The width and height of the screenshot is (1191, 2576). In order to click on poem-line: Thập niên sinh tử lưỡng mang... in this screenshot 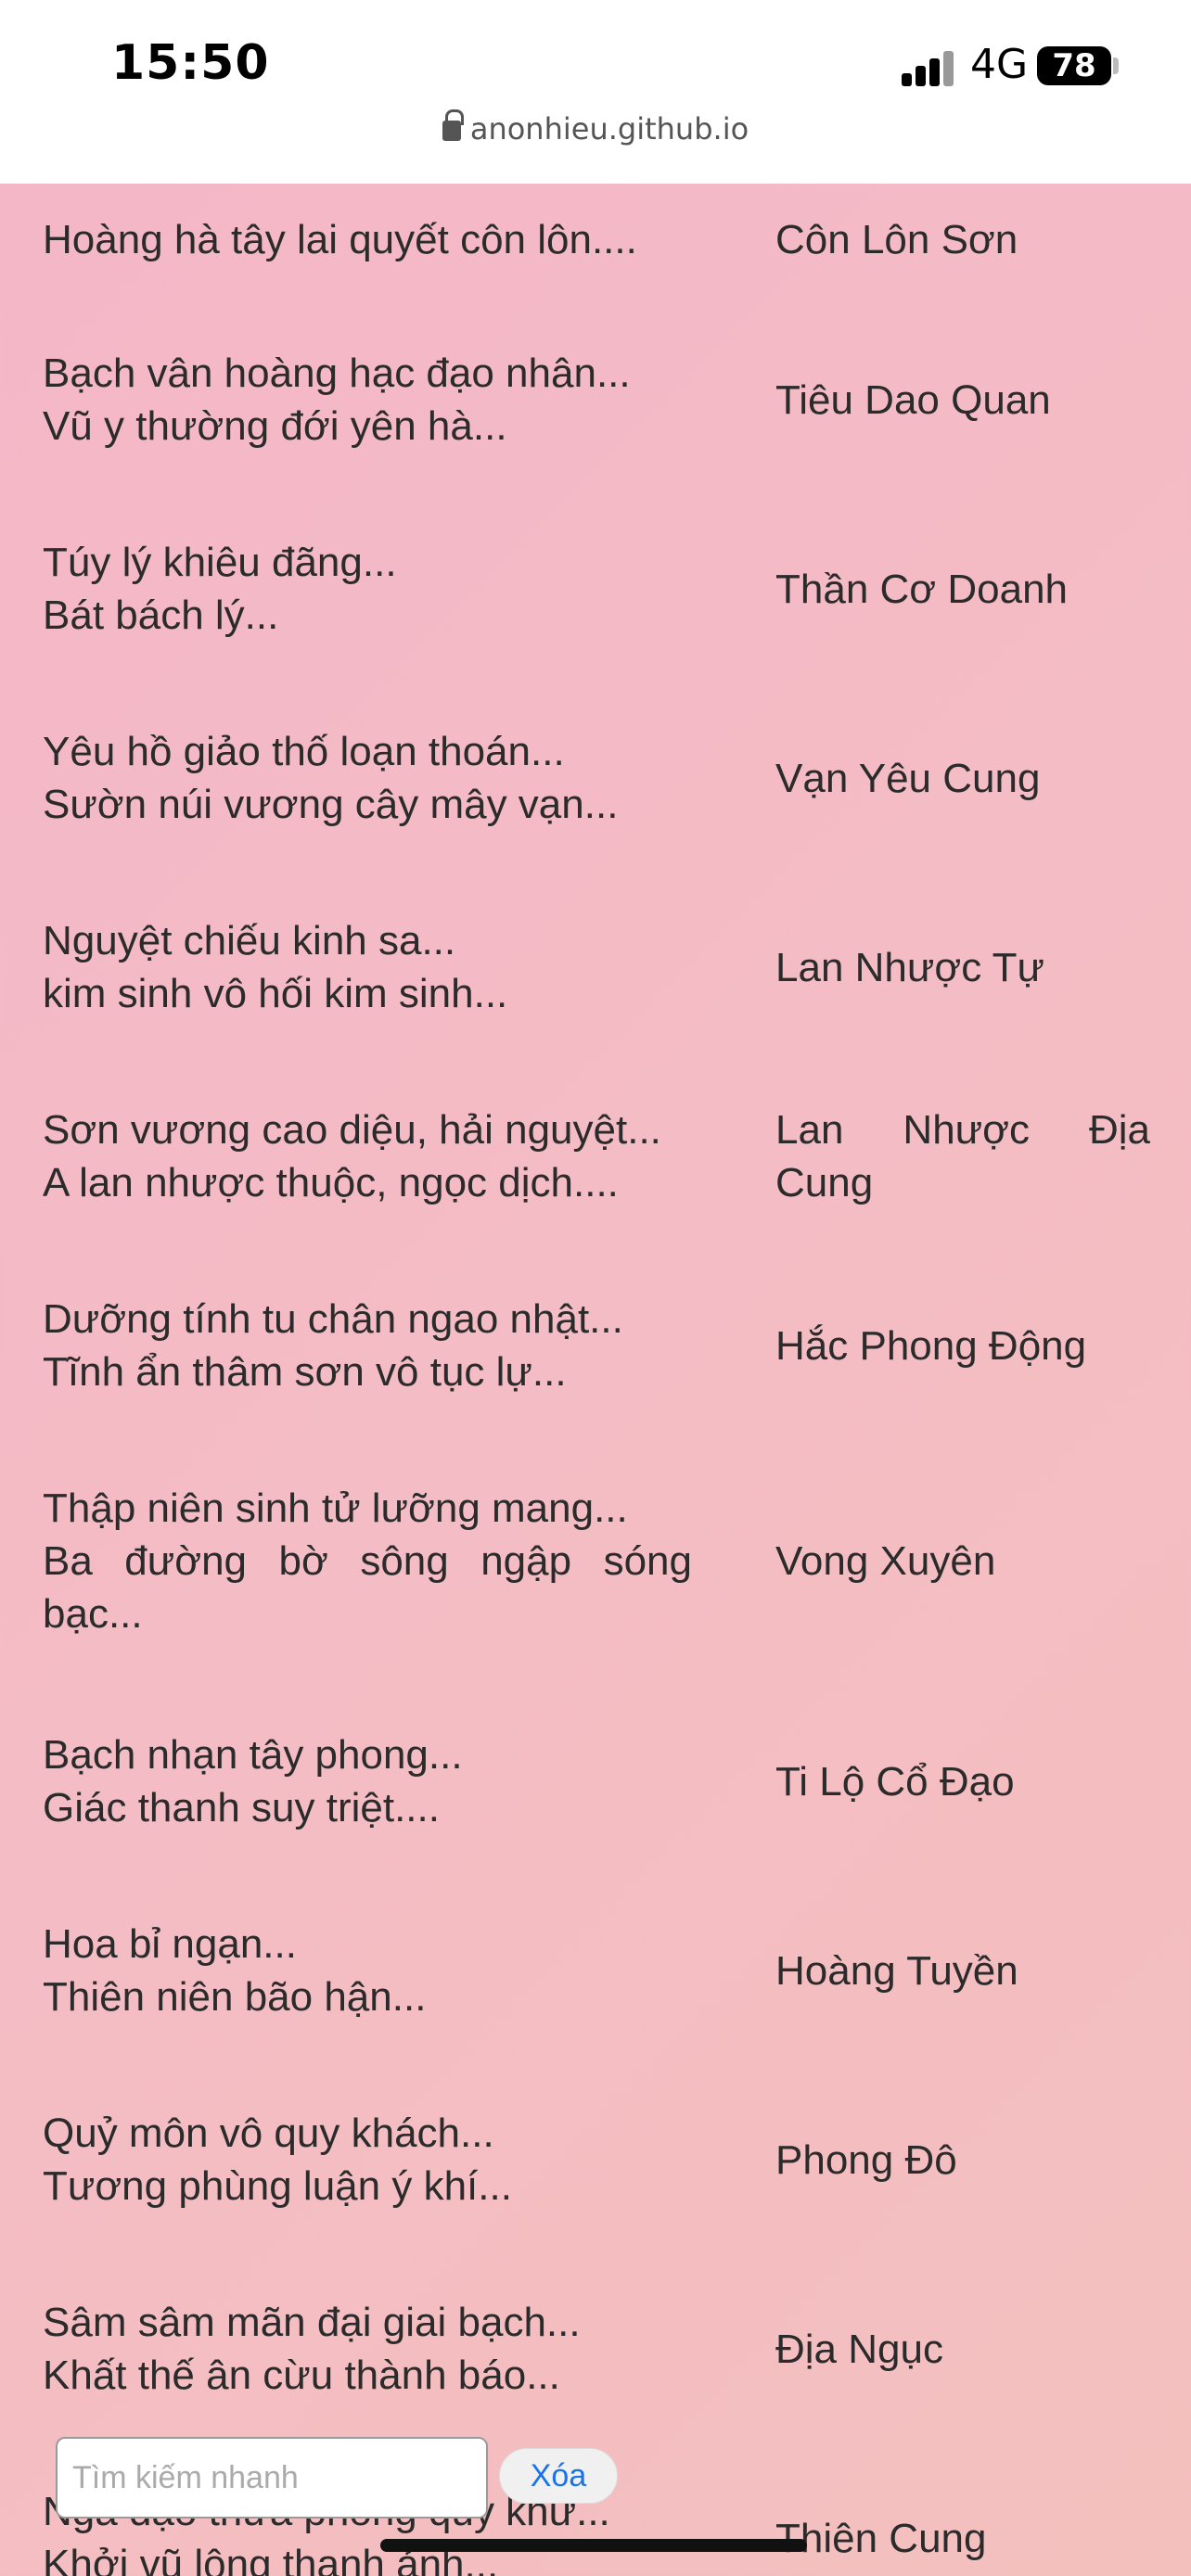, I will do `click(335, 1508)`.